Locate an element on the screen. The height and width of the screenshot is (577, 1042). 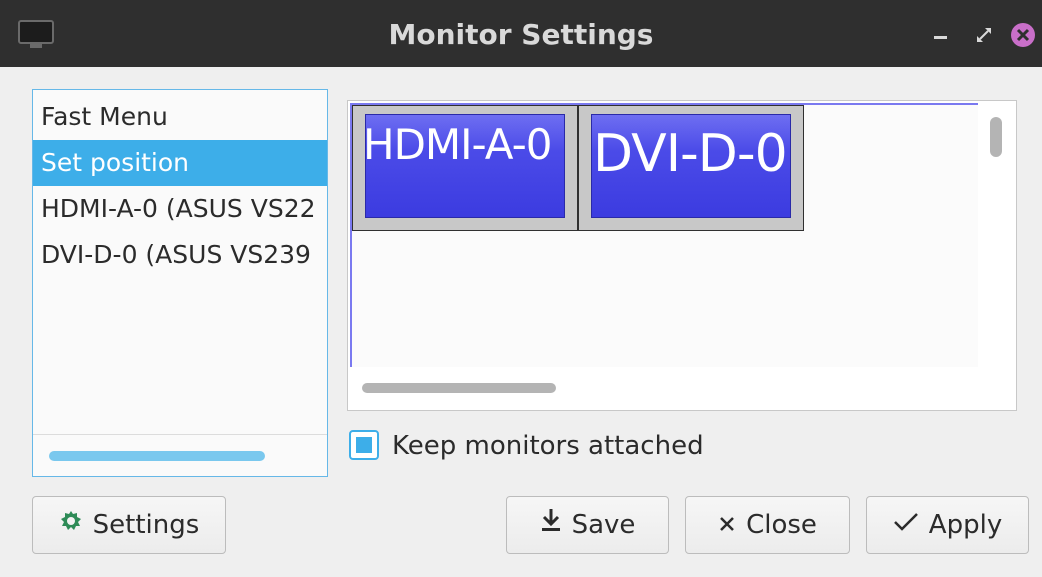
window-title: Monitor Settings is located at coordinates (521, 34).